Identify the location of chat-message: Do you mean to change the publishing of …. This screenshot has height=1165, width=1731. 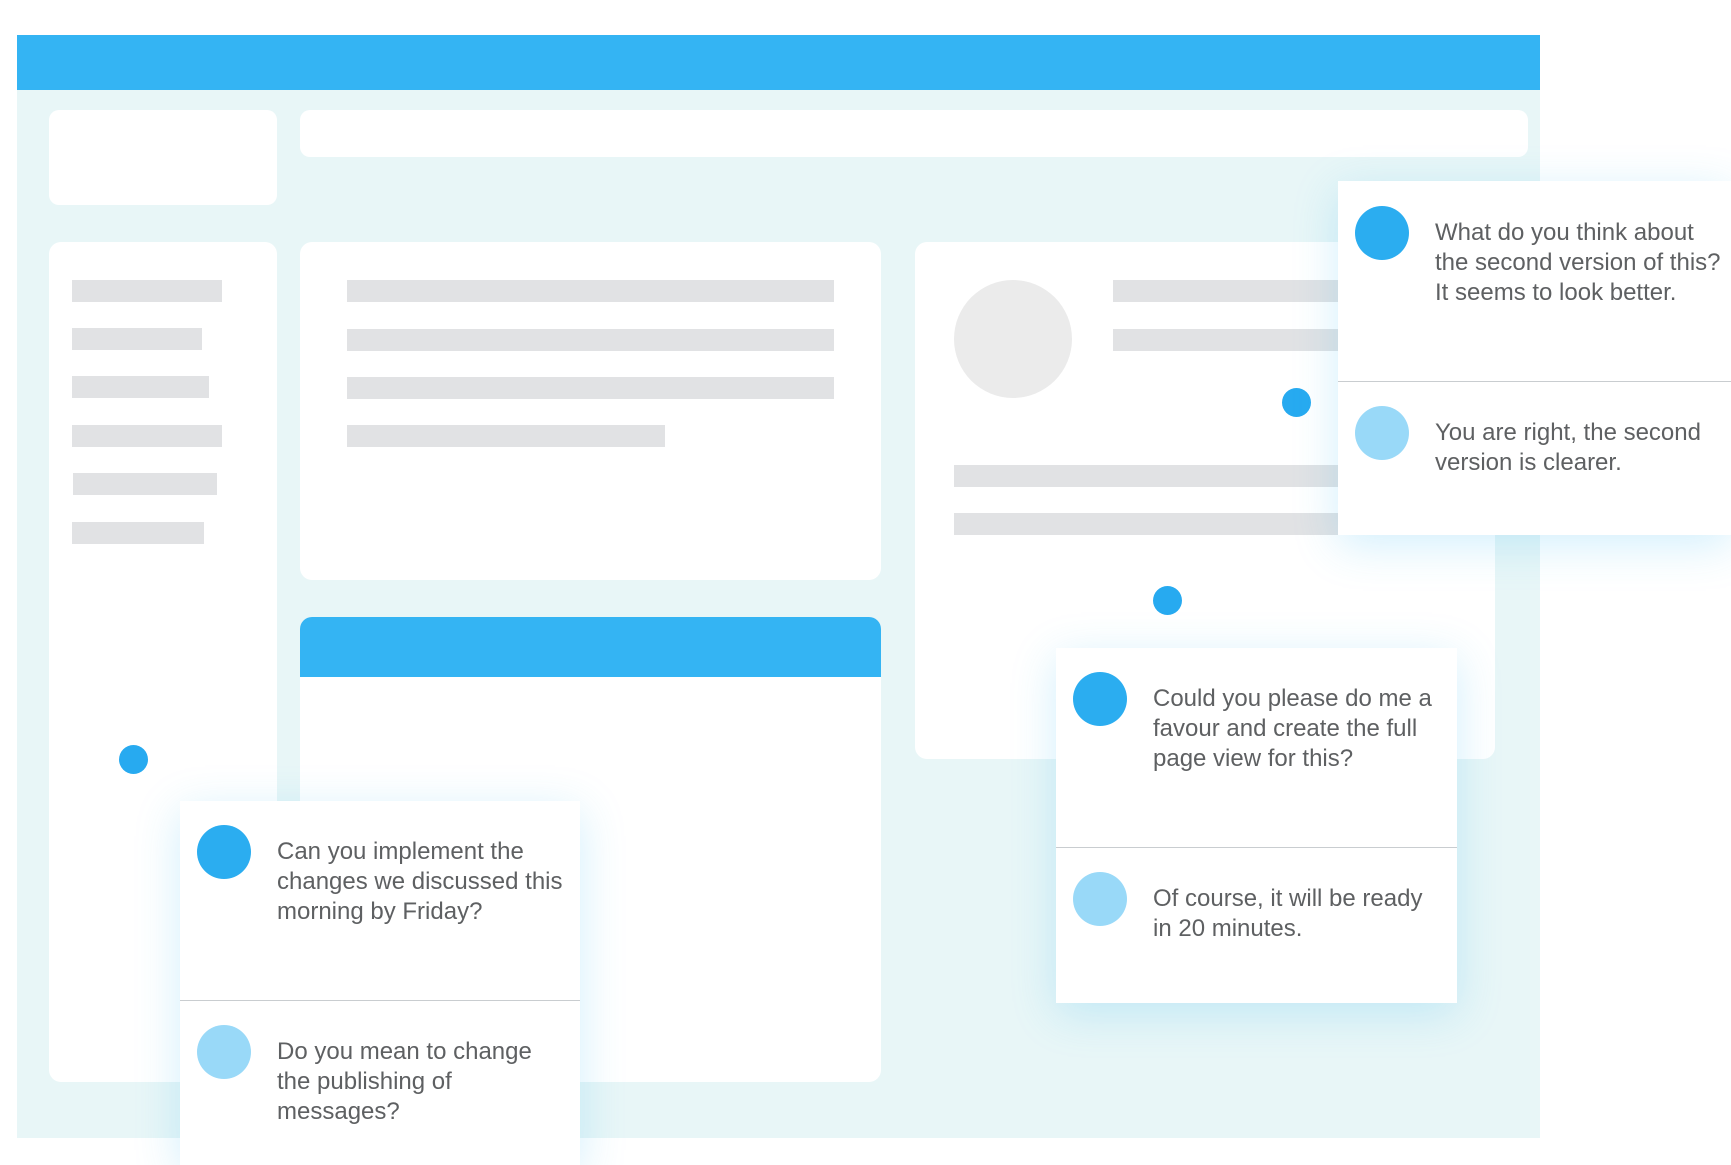
(380, 1082).